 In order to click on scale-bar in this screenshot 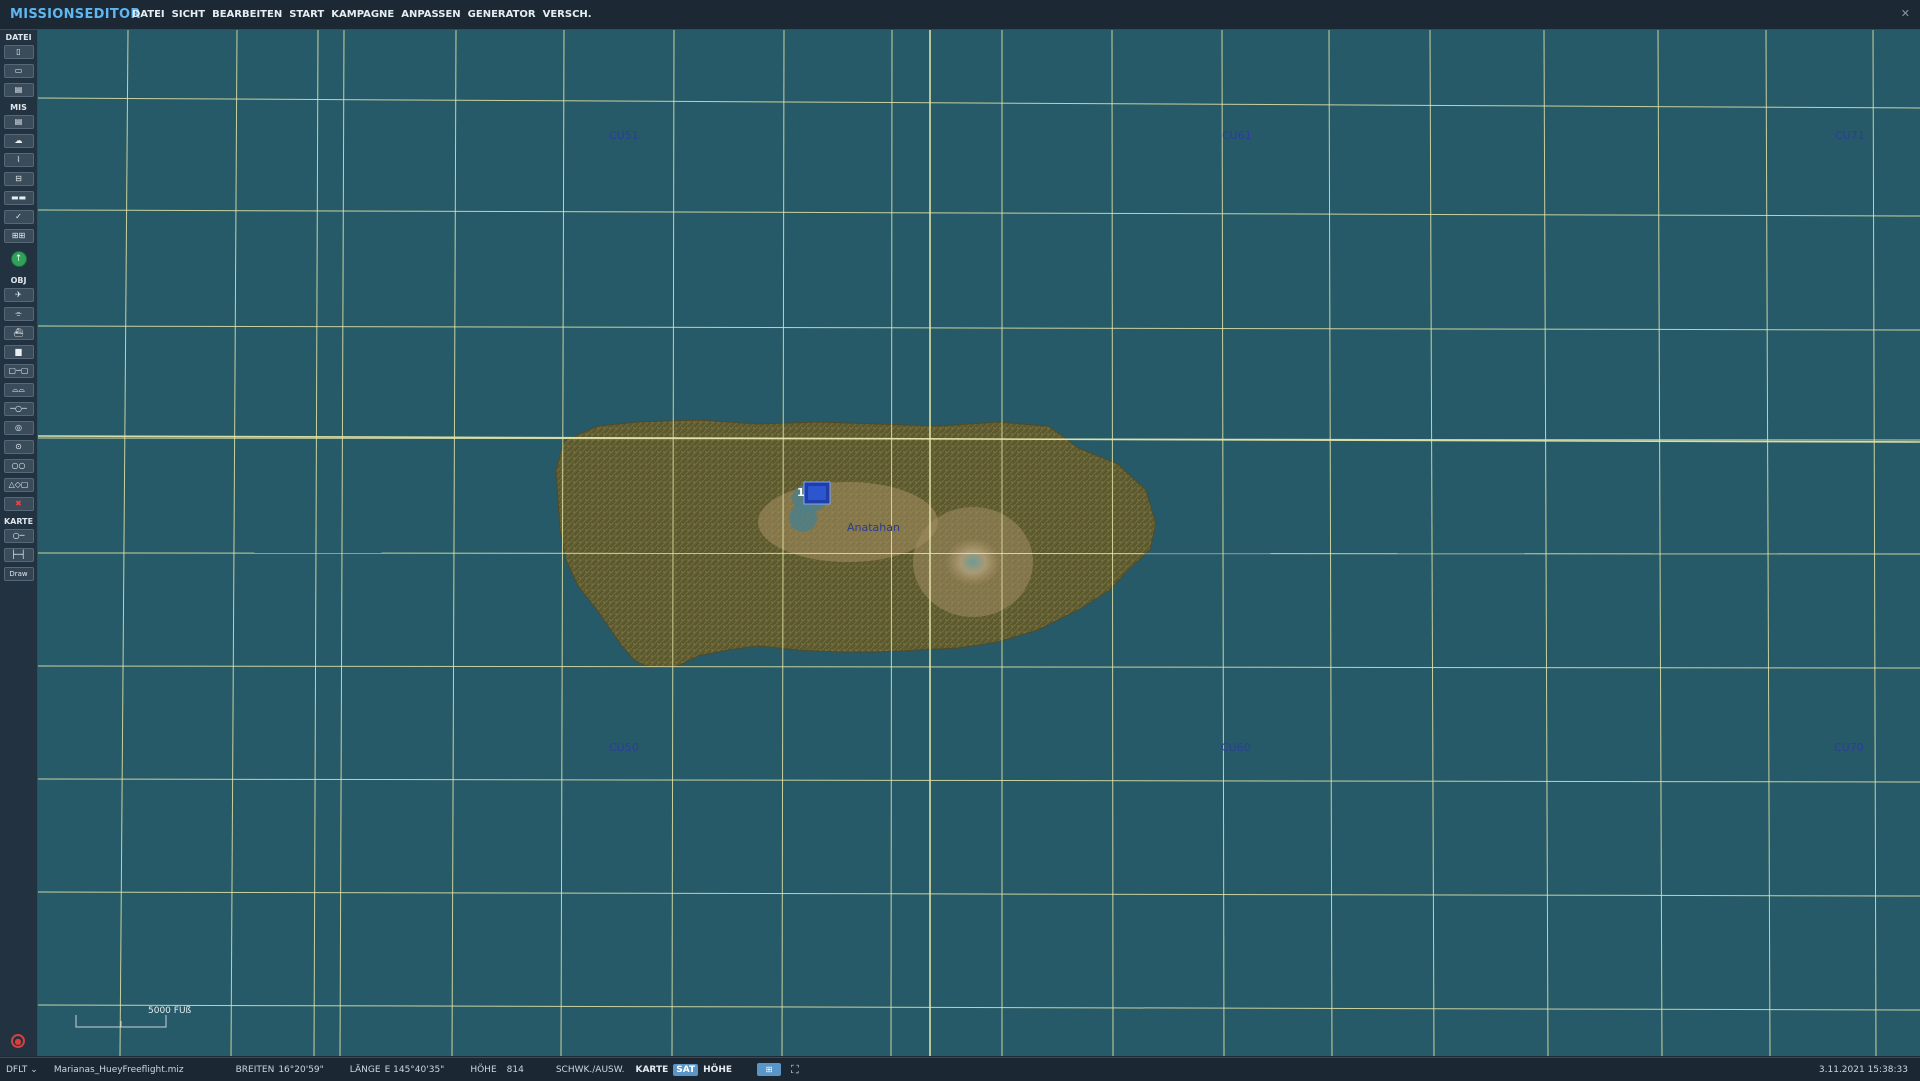, I will do `click(121, 1021)`.